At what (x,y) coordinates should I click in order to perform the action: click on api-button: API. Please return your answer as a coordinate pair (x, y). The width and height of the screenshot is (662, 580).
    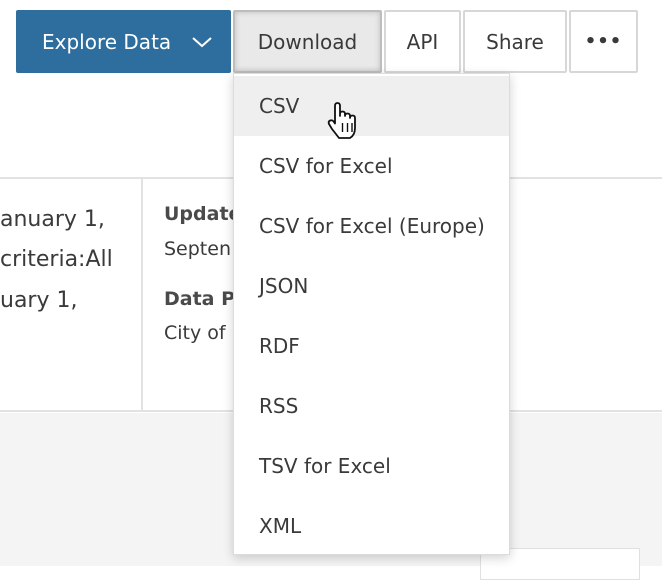
    Looking at the image, I should click on (422, 41).